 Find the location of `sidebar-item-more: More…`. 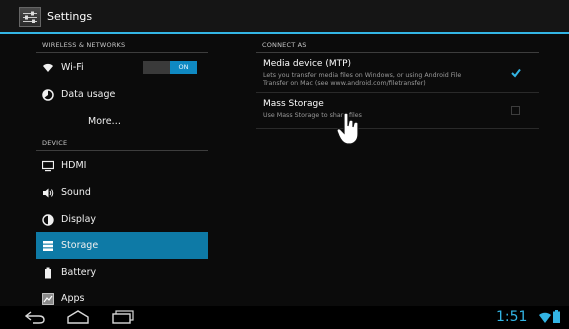

sidebar-item-more: More… is located at coordinates (122, 121).